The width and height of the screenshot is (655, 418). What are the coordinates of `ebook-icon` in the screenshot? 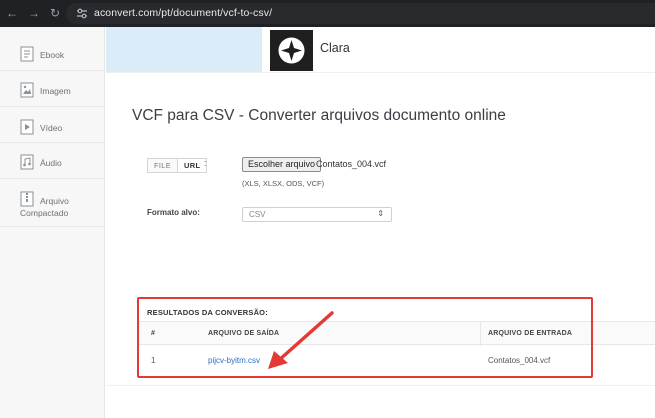 It's located at (27, 54).